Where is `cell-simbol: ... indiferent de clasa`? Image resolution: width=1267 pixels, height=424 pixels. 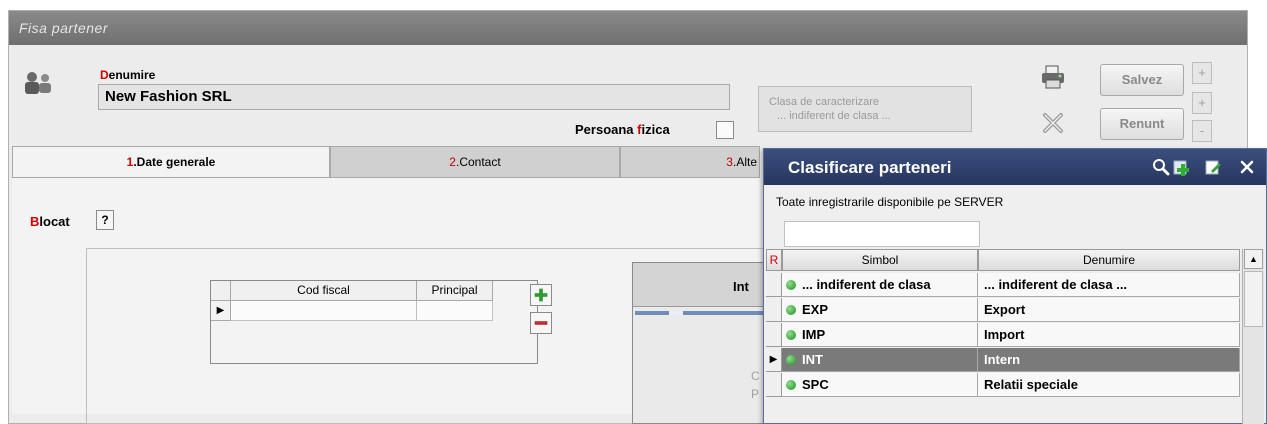
cell-simbol: ... indiferent de clasa is located at coordinates (880, 285).